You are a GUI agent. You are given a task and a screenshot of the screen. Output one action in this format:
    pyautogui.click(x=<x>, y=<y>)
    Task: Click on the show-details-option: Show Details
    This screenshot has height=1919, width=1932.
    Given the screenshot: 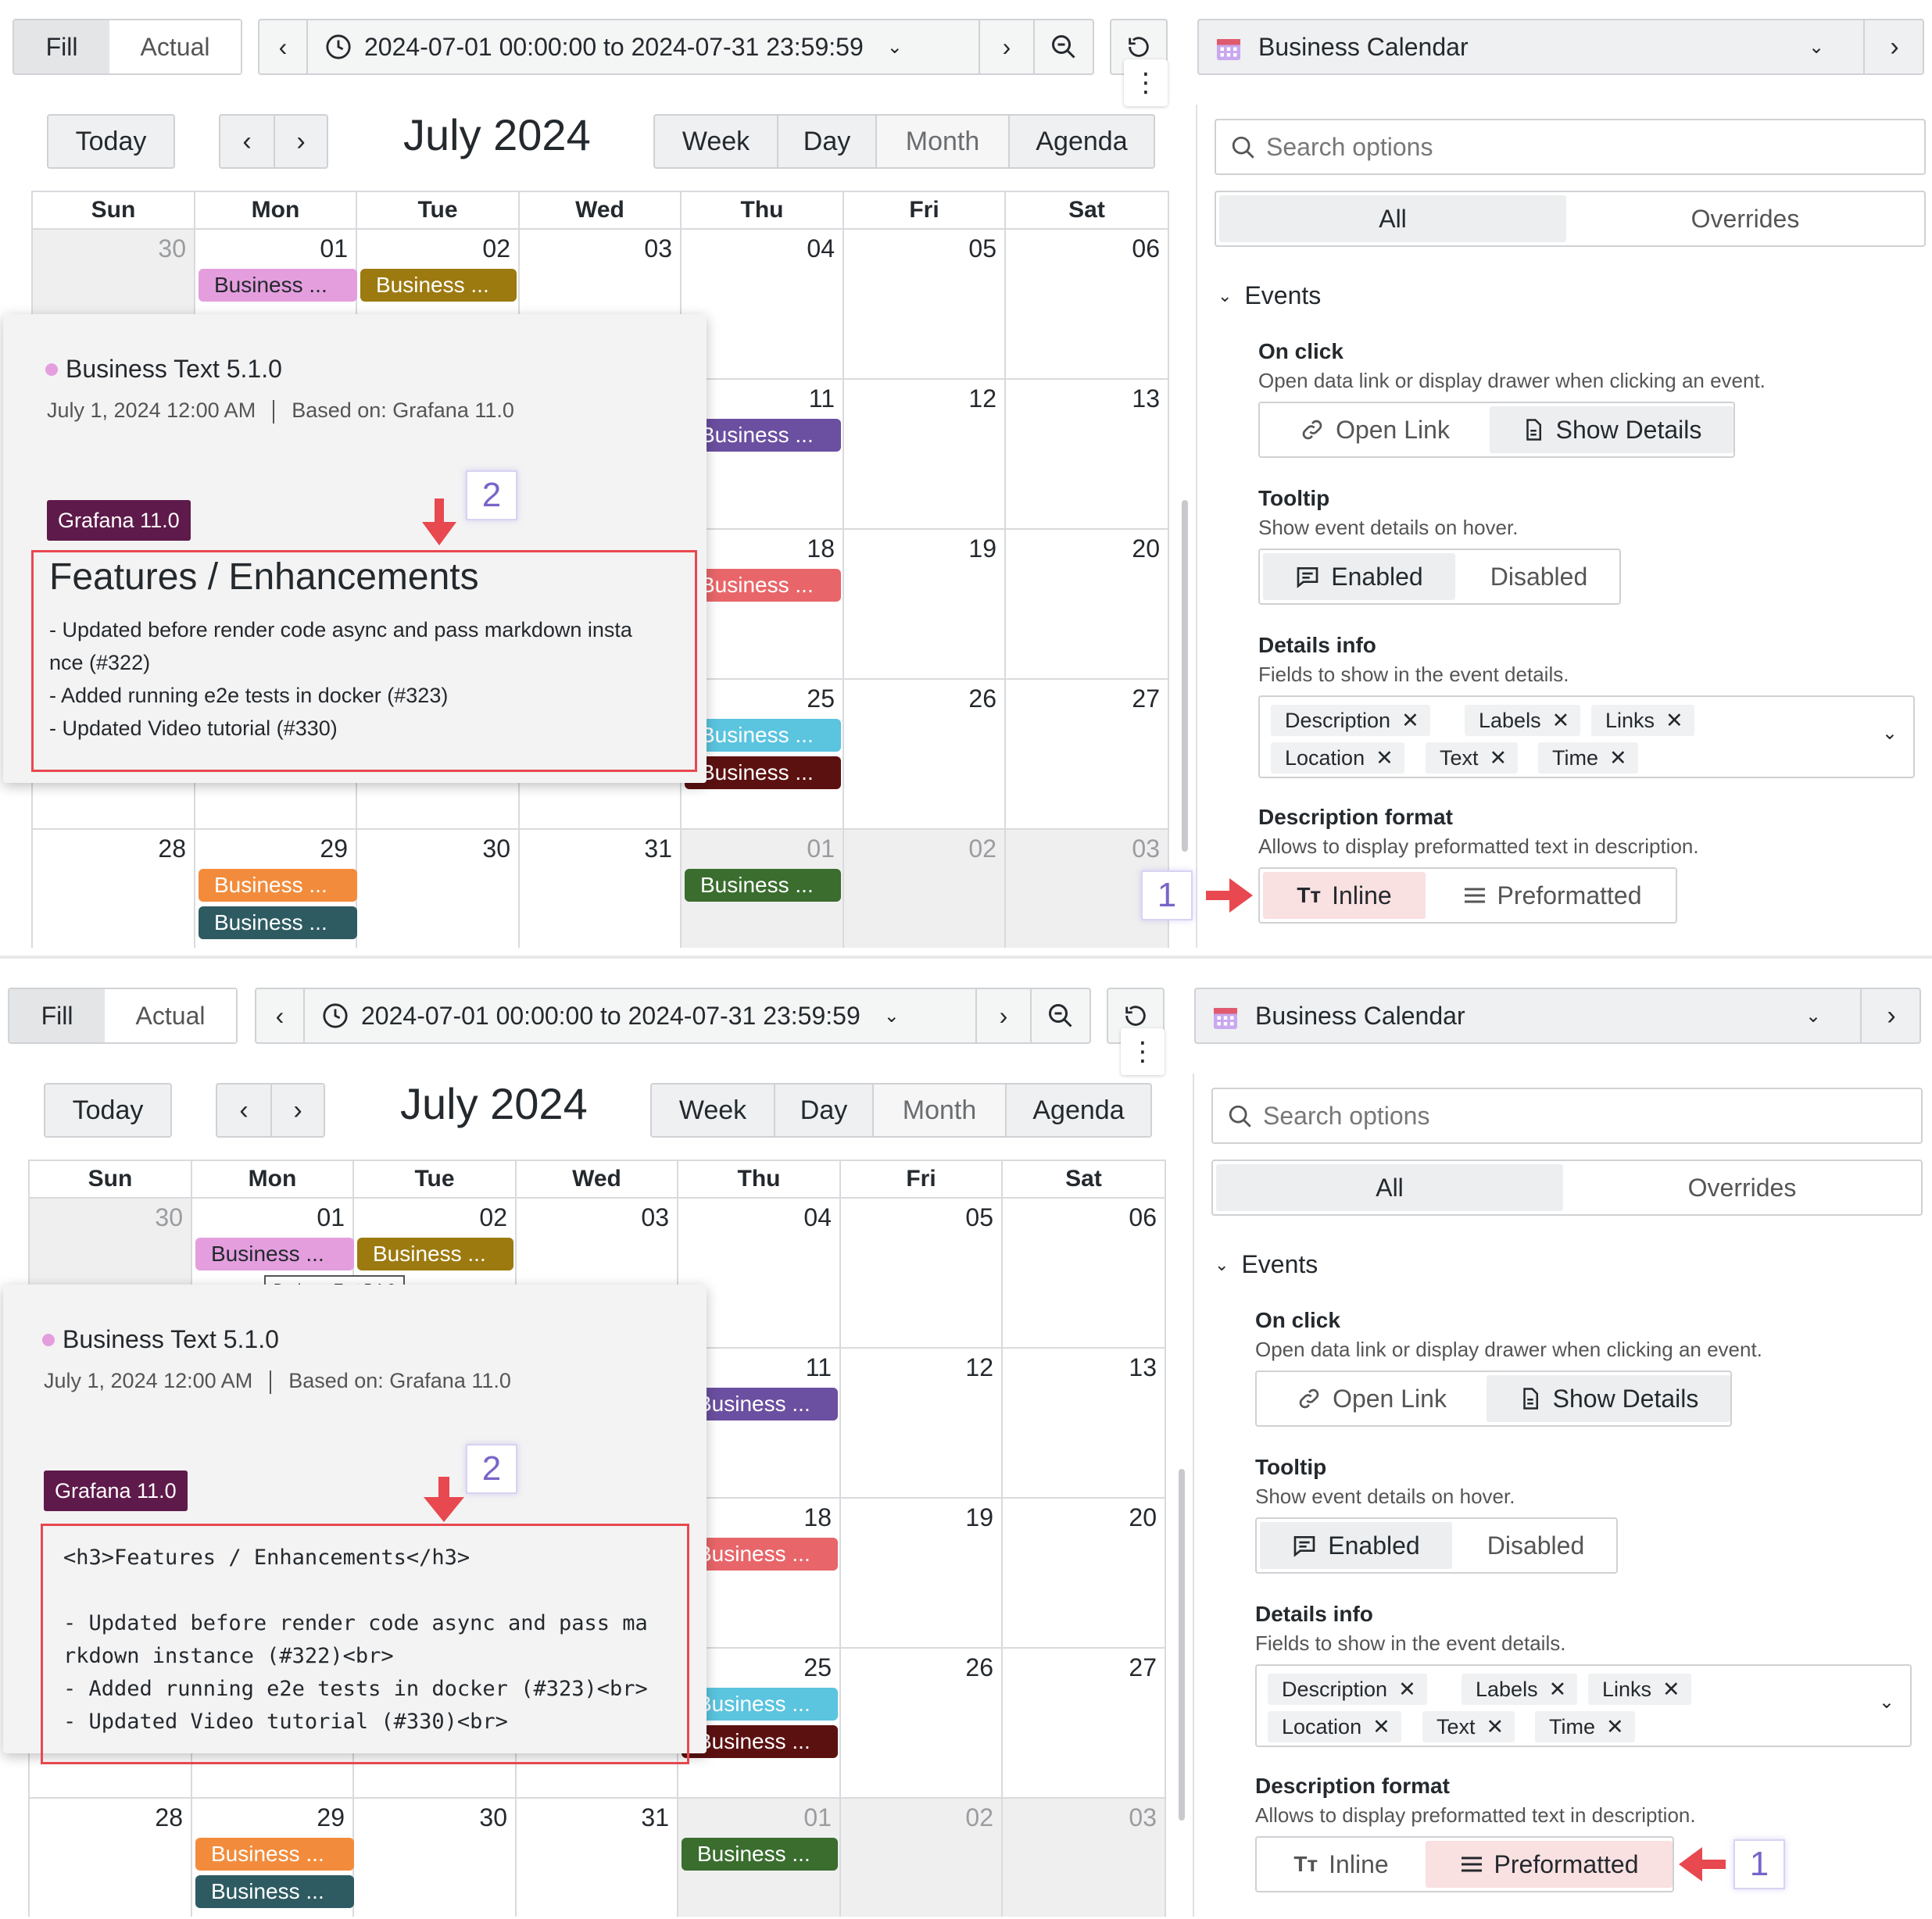 What is the action you would take?
    pyautogui.click(x=1608, y=1398)
    